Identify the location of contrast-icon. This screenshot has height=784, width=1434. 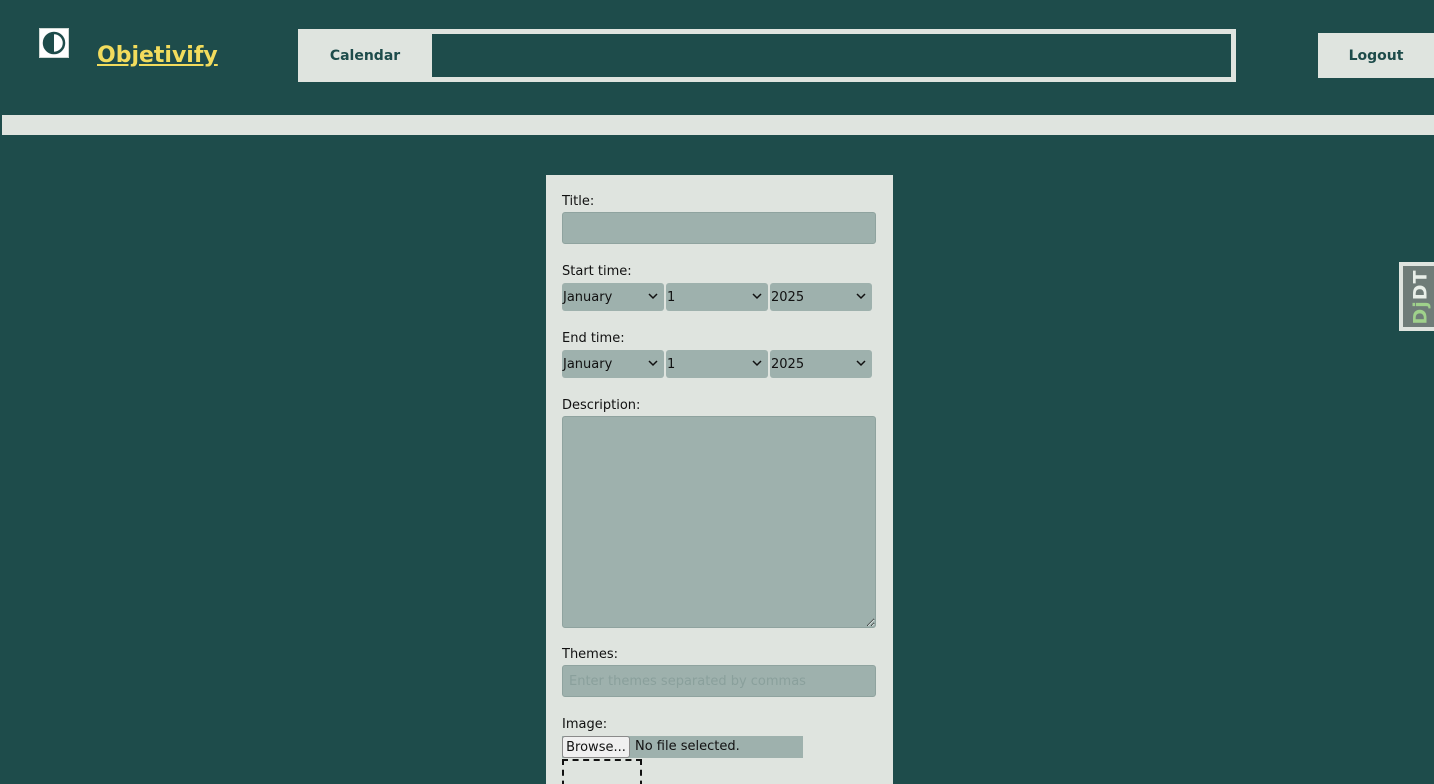
(54, 43).